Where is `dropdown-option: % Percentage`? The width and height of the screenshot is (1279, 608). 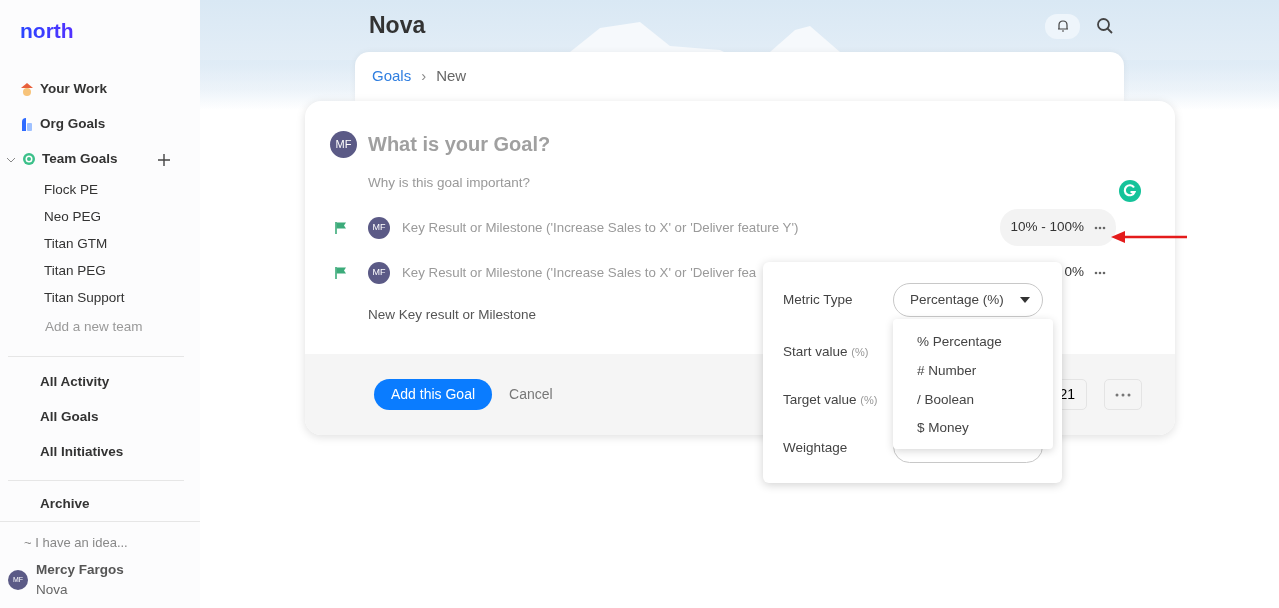
dropdown-option: % Percentage is located at coordinates (973, 342).